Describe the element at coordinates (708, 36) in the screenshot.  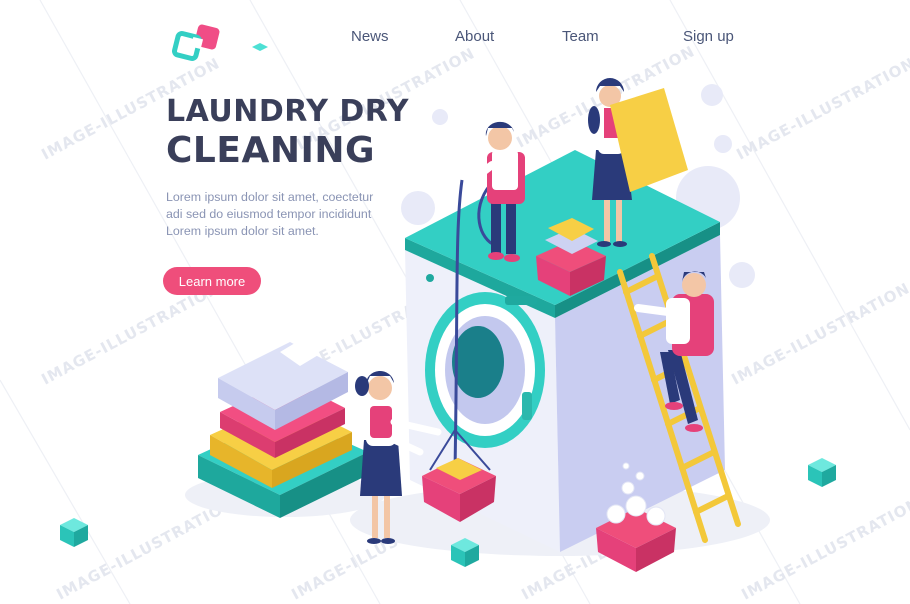
I see `nav-sign-up: Sign up` at that location.